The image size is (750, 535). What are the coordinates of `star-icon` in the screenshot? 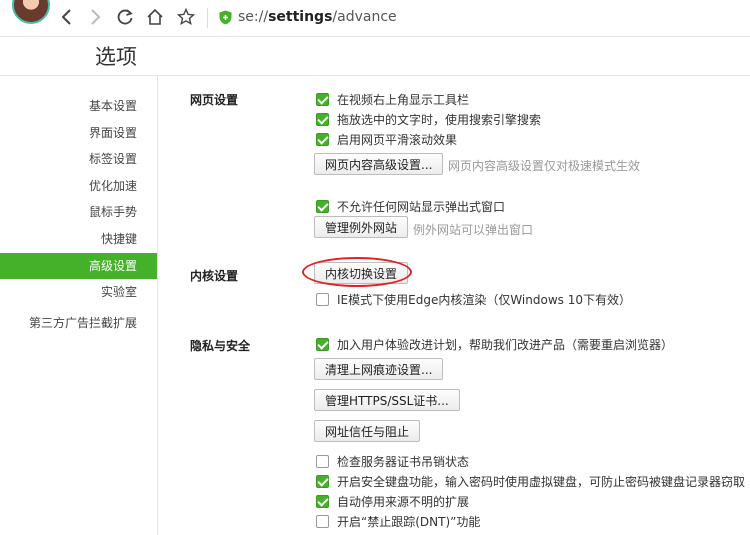 It's located at (186, 17).